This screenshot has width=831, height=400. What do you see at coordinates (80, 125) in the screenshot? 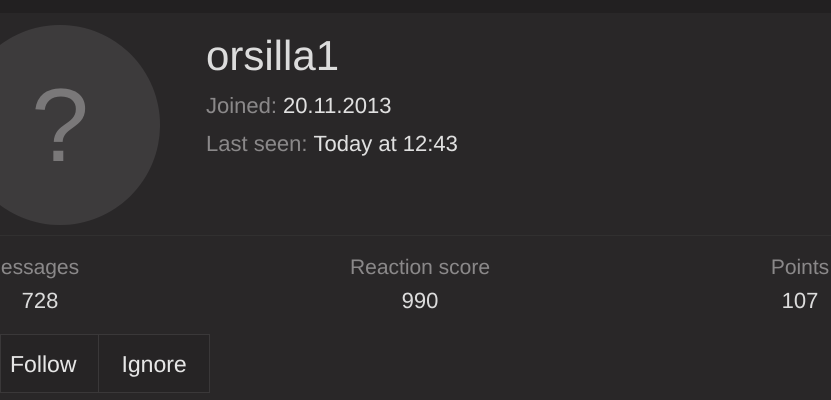
I see `avatar: ?` at bounding box center [80, 125].